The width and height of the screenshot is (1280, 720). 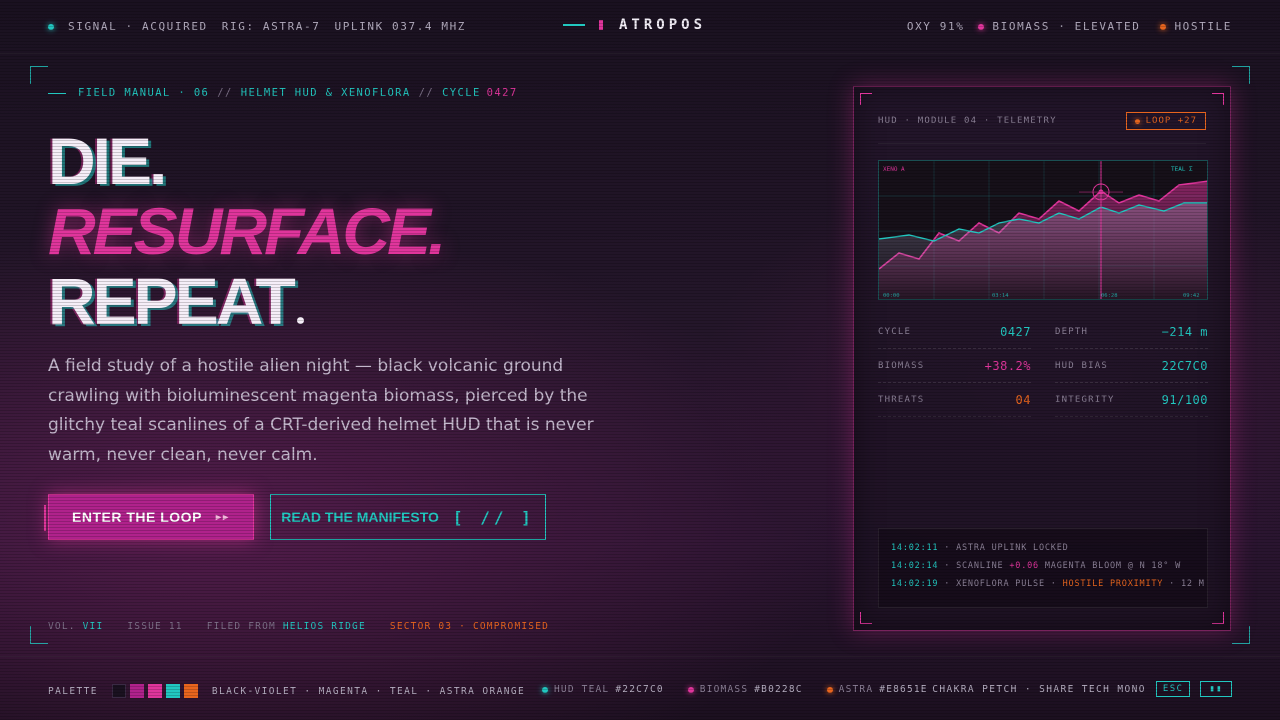 I want to click on biomass-label: BIOMASS, so click(x=724, y=689).